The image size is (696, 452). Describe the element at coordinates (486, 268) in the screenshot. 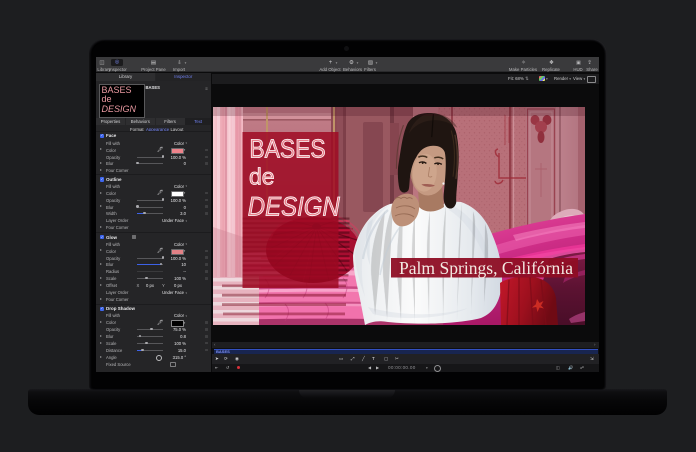

I see `svg-text: Palm Springs, Califórnia` at that location.